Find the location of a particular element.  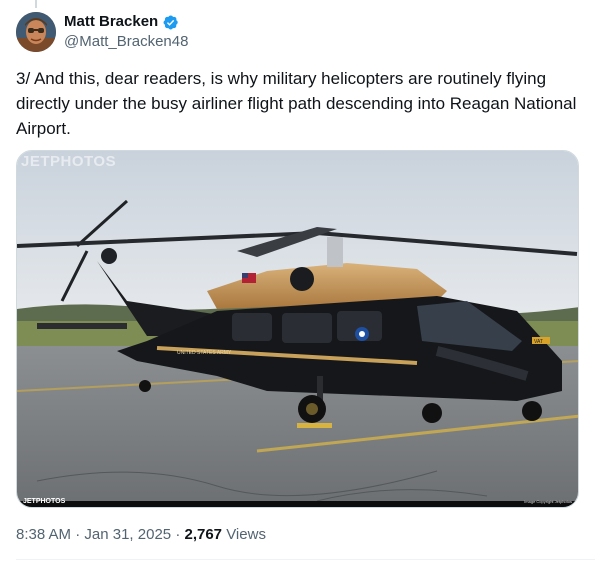

views-count: 2,767 is located at coordinates (203, 534).